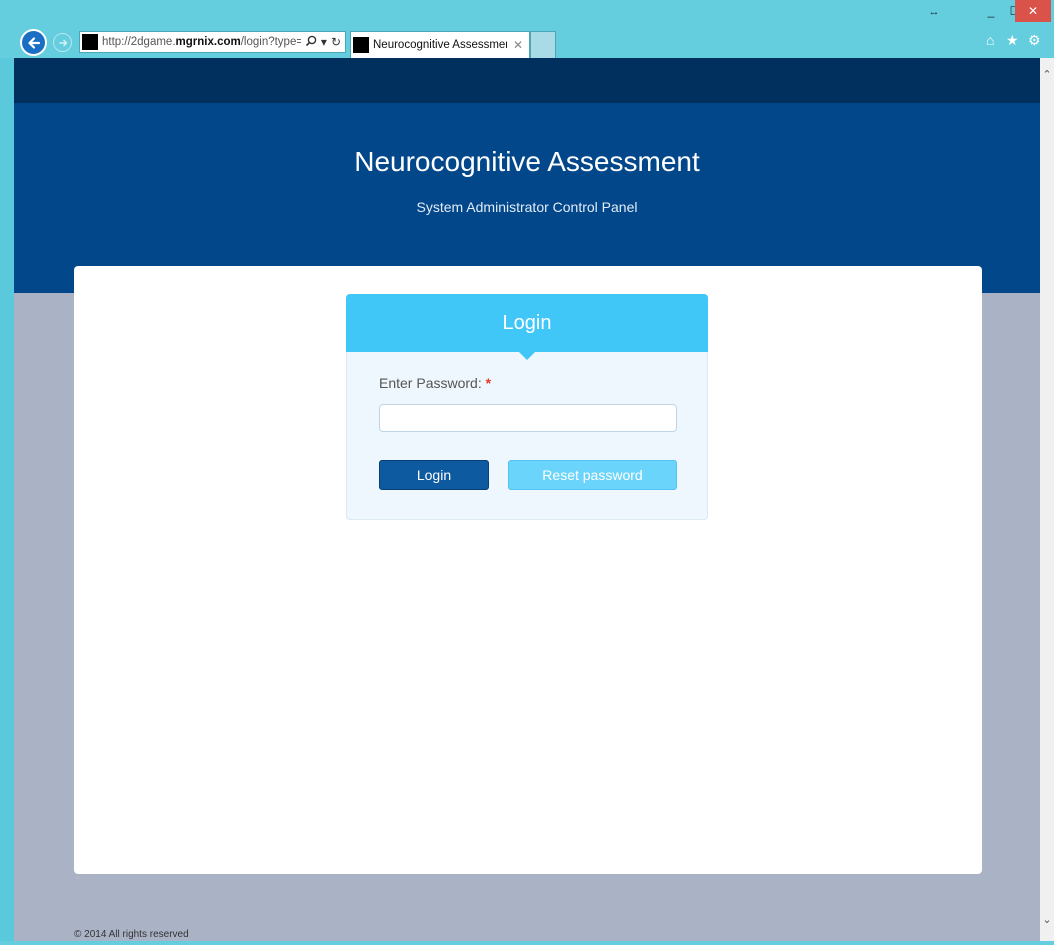  I want to click on address-url: http://2dgame.mgrnix.com/login?type=, so click(201, 42).